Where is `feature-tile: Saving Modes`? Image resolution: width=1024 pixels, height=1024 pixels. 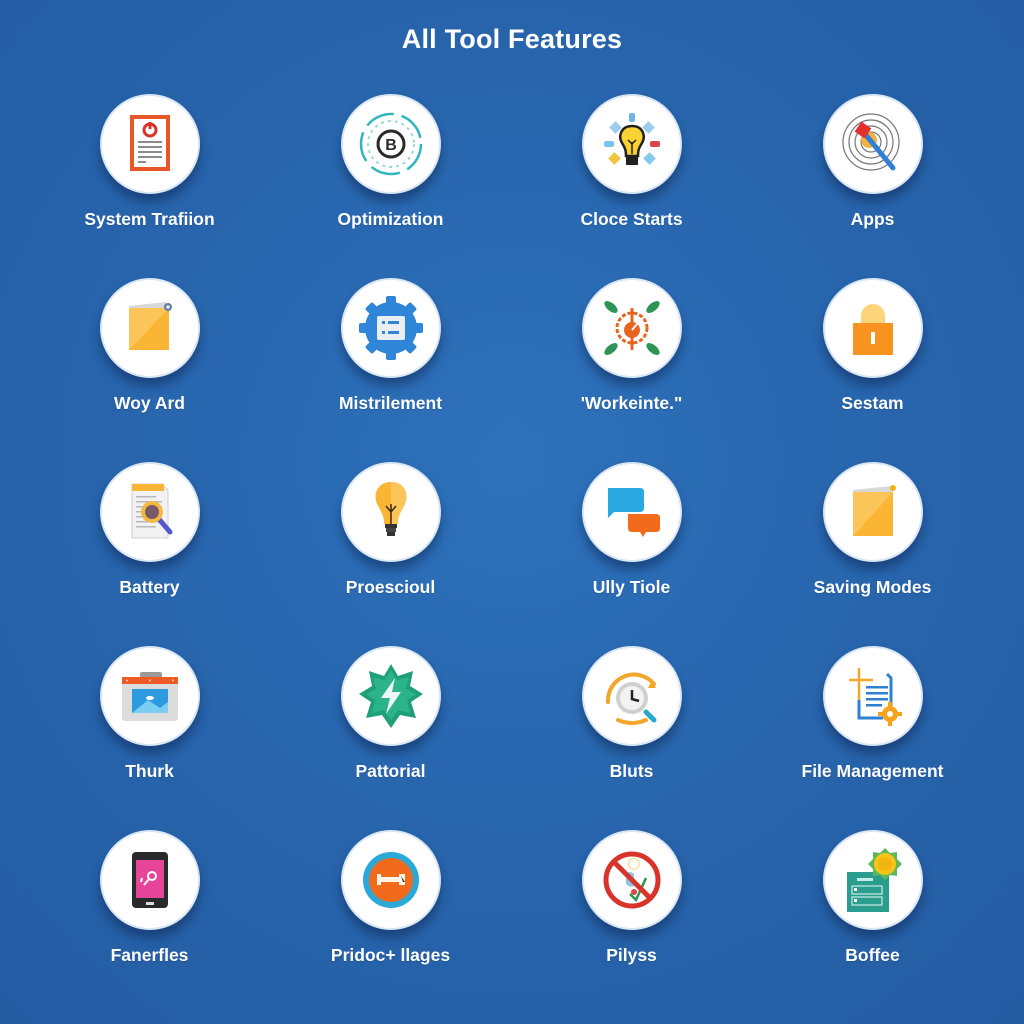
feature-tile: Saving Modes is located at coordinates (872, 554).